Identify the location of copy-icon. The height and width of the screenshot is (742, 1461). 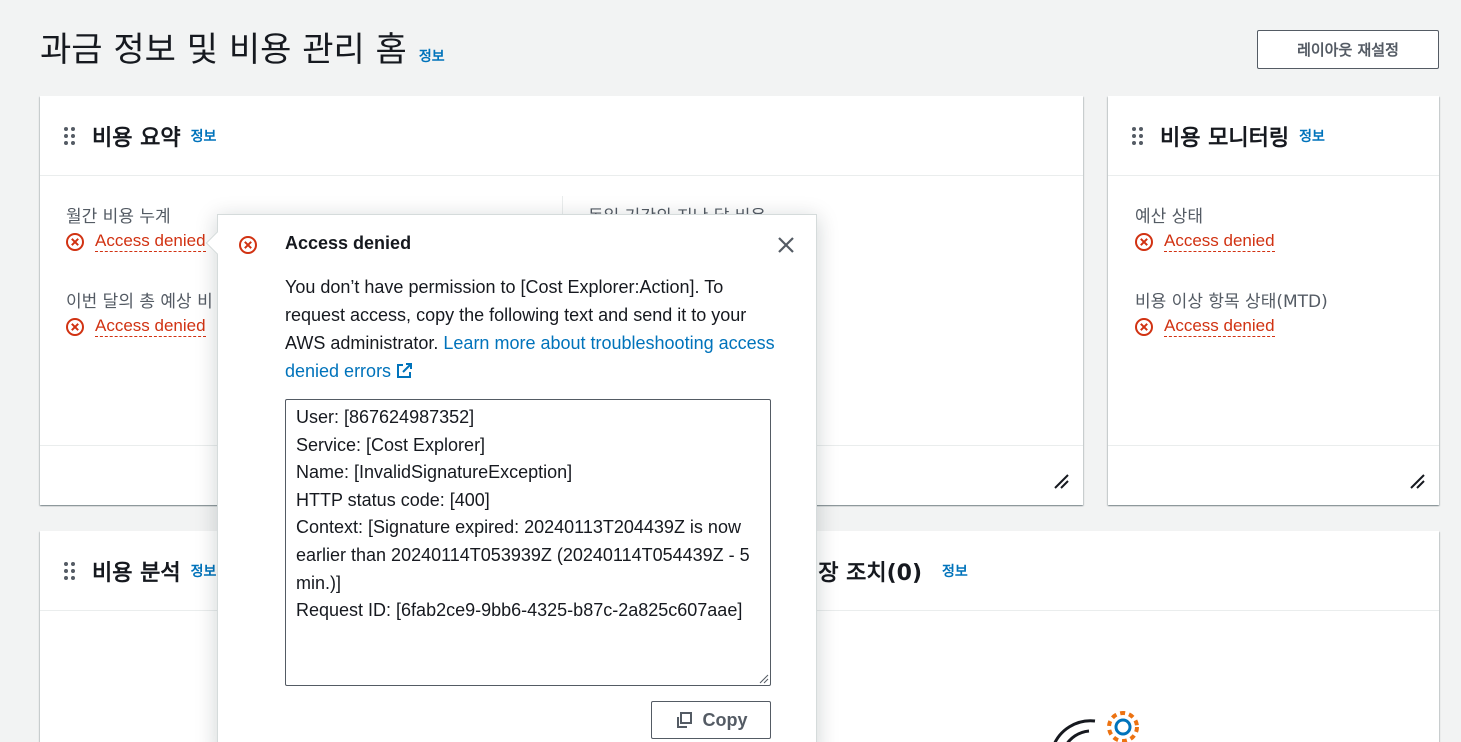
(684, 720).